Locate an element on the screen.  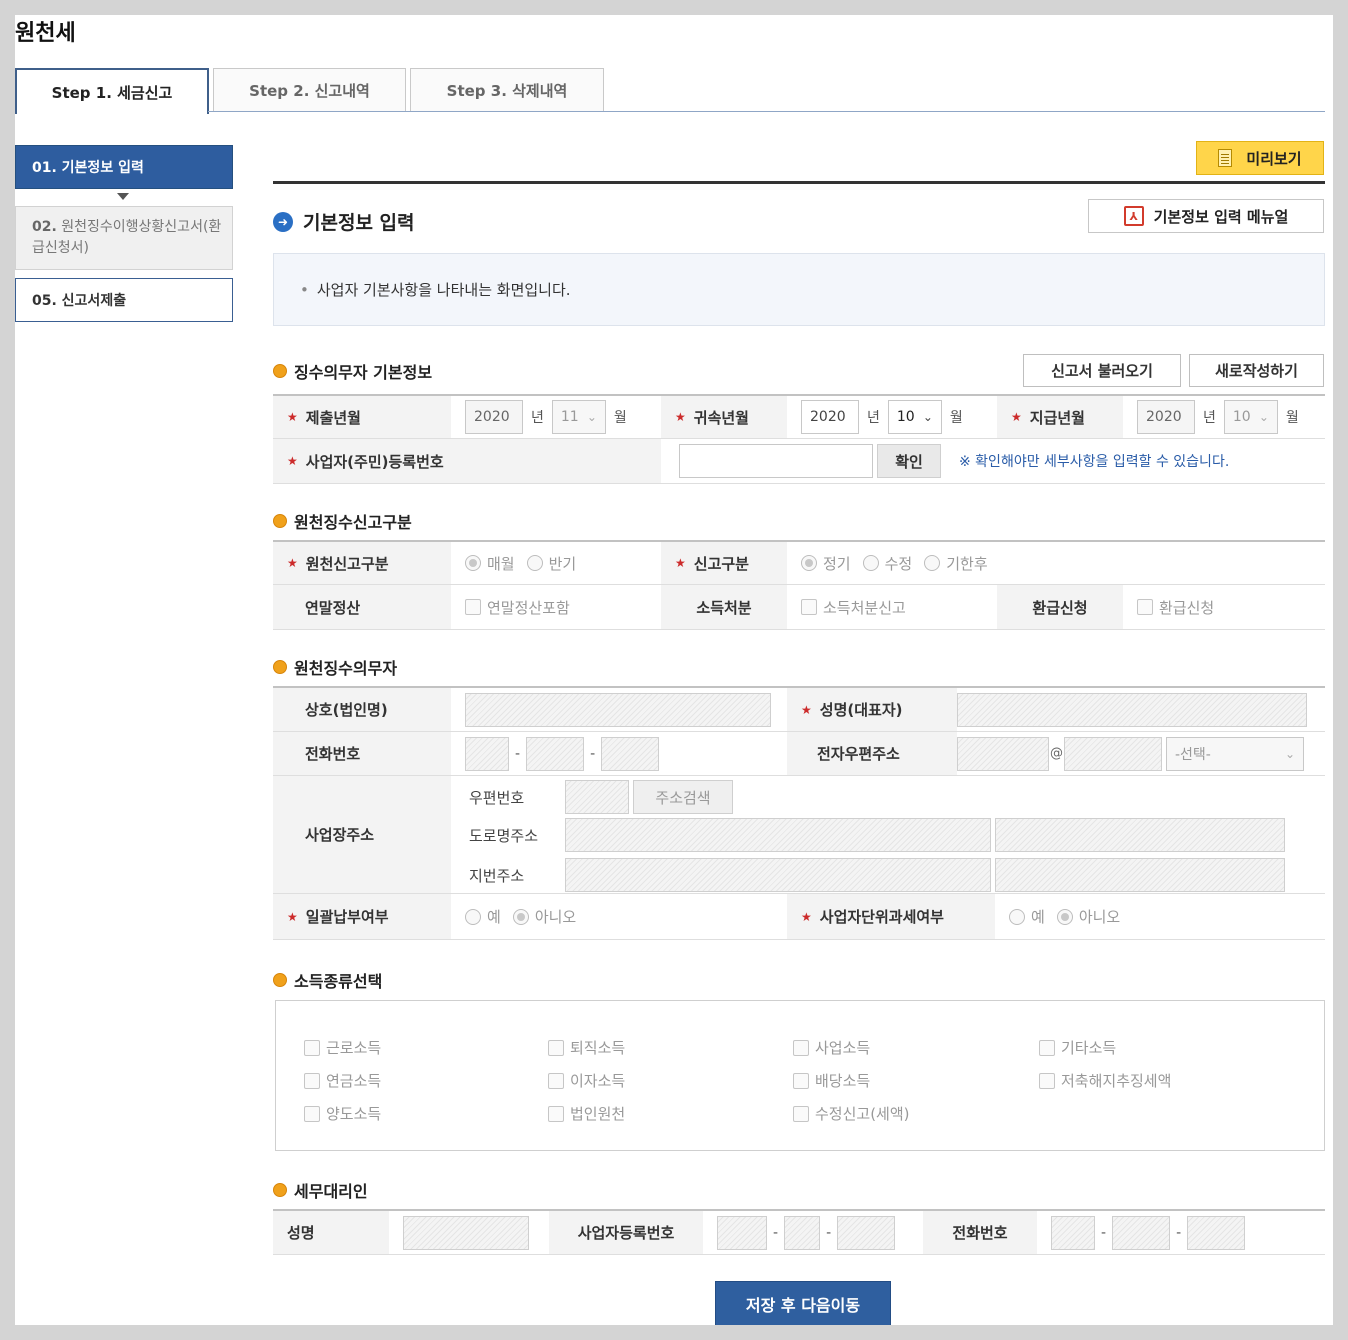
road-label: 도로명주소 is located at coordinates (504, 835).